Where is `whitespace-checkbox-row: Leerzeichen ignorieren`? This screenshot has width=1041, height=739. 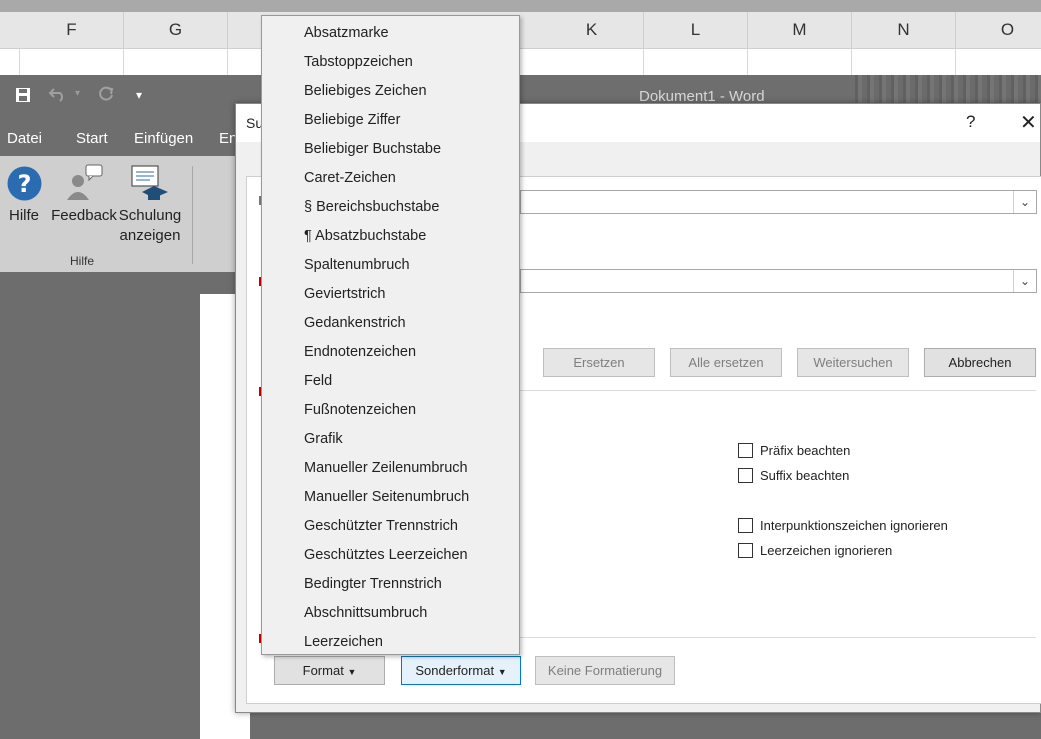
whitespace-checkbox-row: Leerzeichen ignorieren is located at coordinates (815, 551).